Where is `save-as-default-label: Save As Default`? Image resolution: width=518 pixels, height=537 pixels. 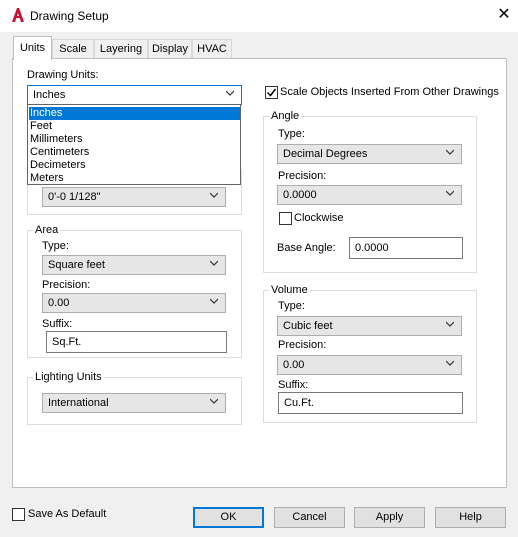
save-as-default-label: Save As Default is located at coordinates (67, 514).